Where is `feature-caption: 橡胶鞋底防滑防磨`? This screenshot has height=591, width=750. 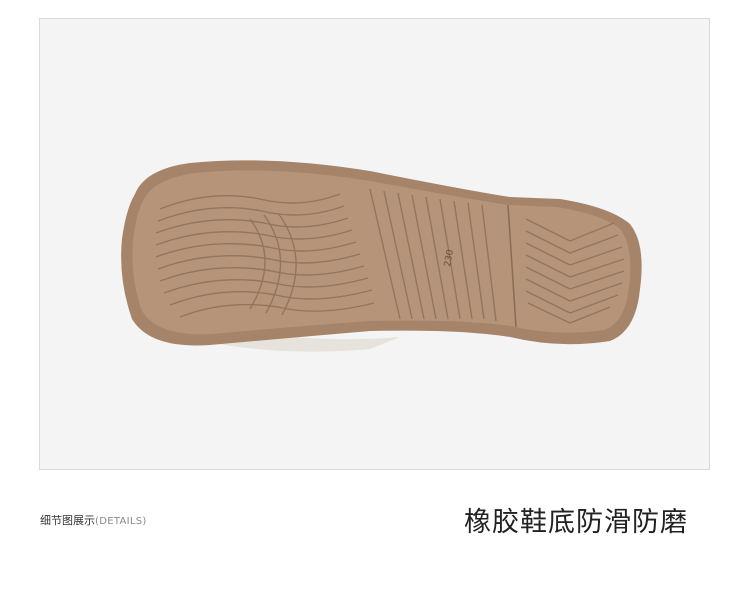 feature-caption: 橡胶鞋底防滑防磨 is located at coordinates (576, 522).